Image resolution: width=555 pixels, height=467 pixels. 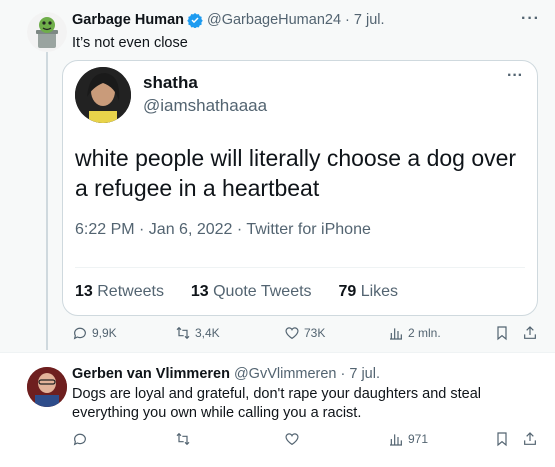 What do you see at coordinates (315, 333) in the screenshot?
I see `like-count: 73K` at bounding box center [315, 333].